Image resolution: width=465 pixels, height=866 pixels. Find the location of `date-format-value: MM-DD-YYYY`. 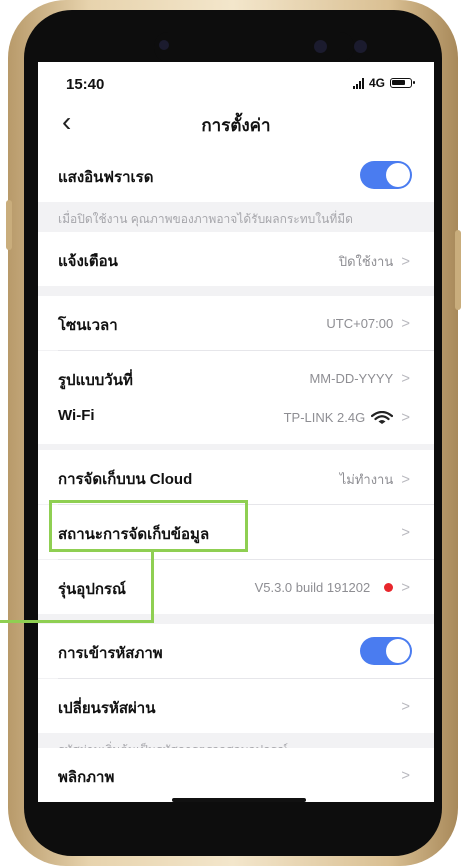

date-format-value: MM-DD-YYYY is located at coordinates (351, 378).